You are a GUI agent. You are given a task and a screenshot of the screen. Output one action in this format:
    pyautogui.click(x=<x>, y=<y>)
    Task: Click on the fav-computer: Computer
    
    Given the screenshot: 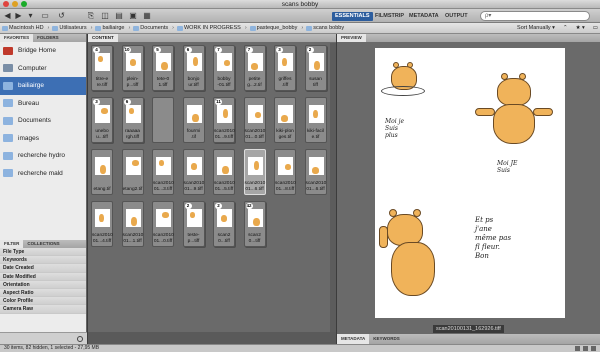 What is the action you would take?
    pyautogui.click(x=43, y=69)
    